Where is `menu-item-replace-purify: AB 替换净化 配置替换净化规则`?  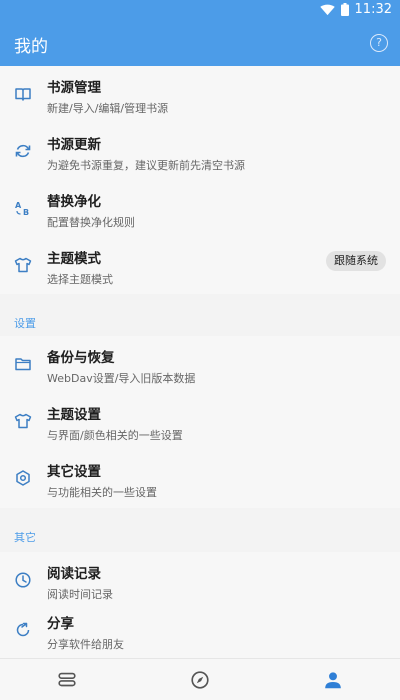
menu-item-replace-purify: AB 替换净化 配置替换净化规则 is located at coordinates (200, 208).